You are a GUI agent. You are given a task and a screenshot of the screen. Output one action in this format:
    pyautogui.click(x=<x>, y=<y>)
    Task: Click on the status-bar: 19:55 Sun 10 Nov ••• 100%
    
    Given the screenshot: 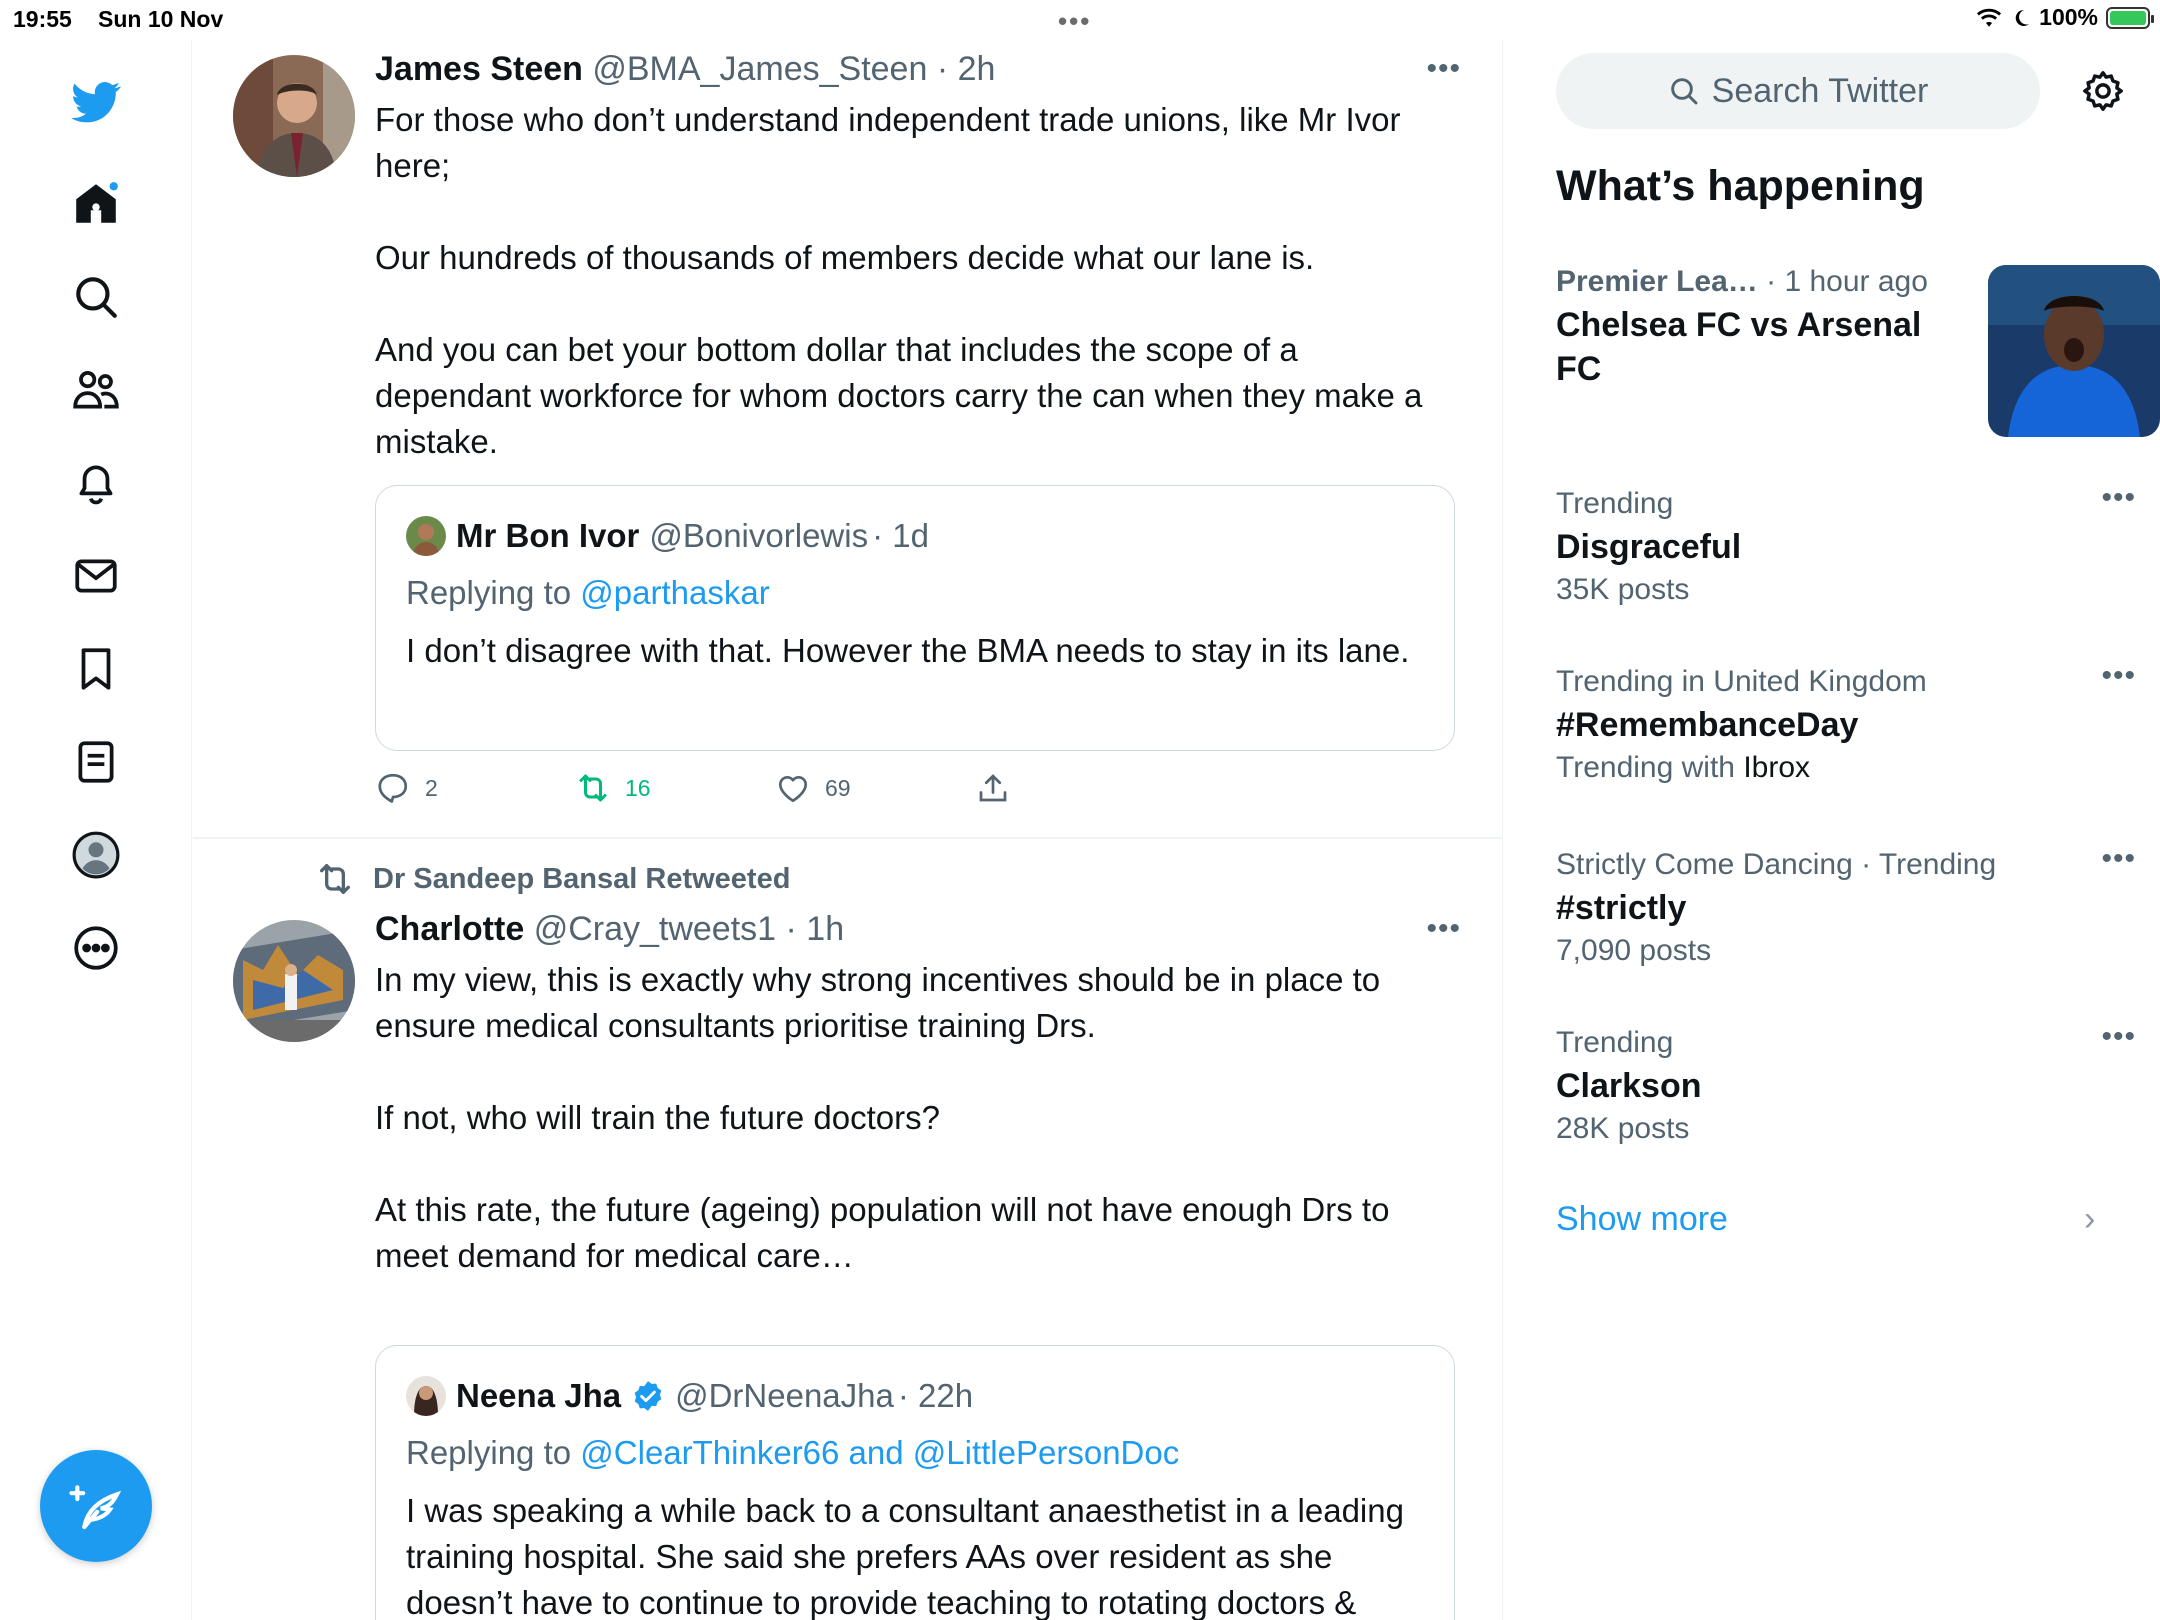 What is the action you would take?
    pyautogui.click(x=1080, y=20)
    